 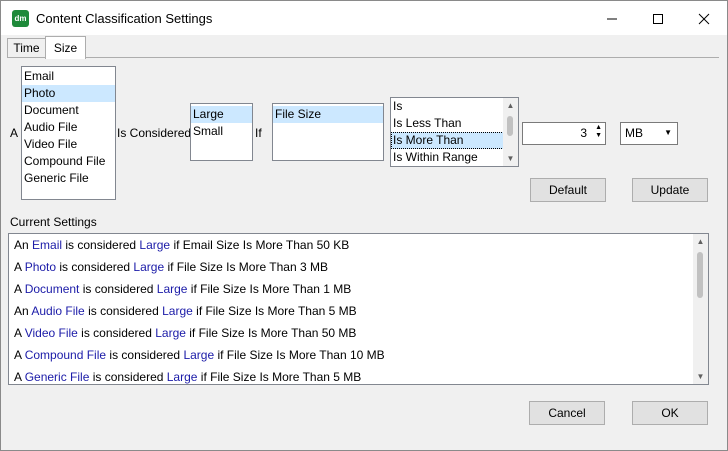 What do you see at coordinates (658, 18) in the screenshot?
I see `maximize-icon` at bounding box center [658, 18].